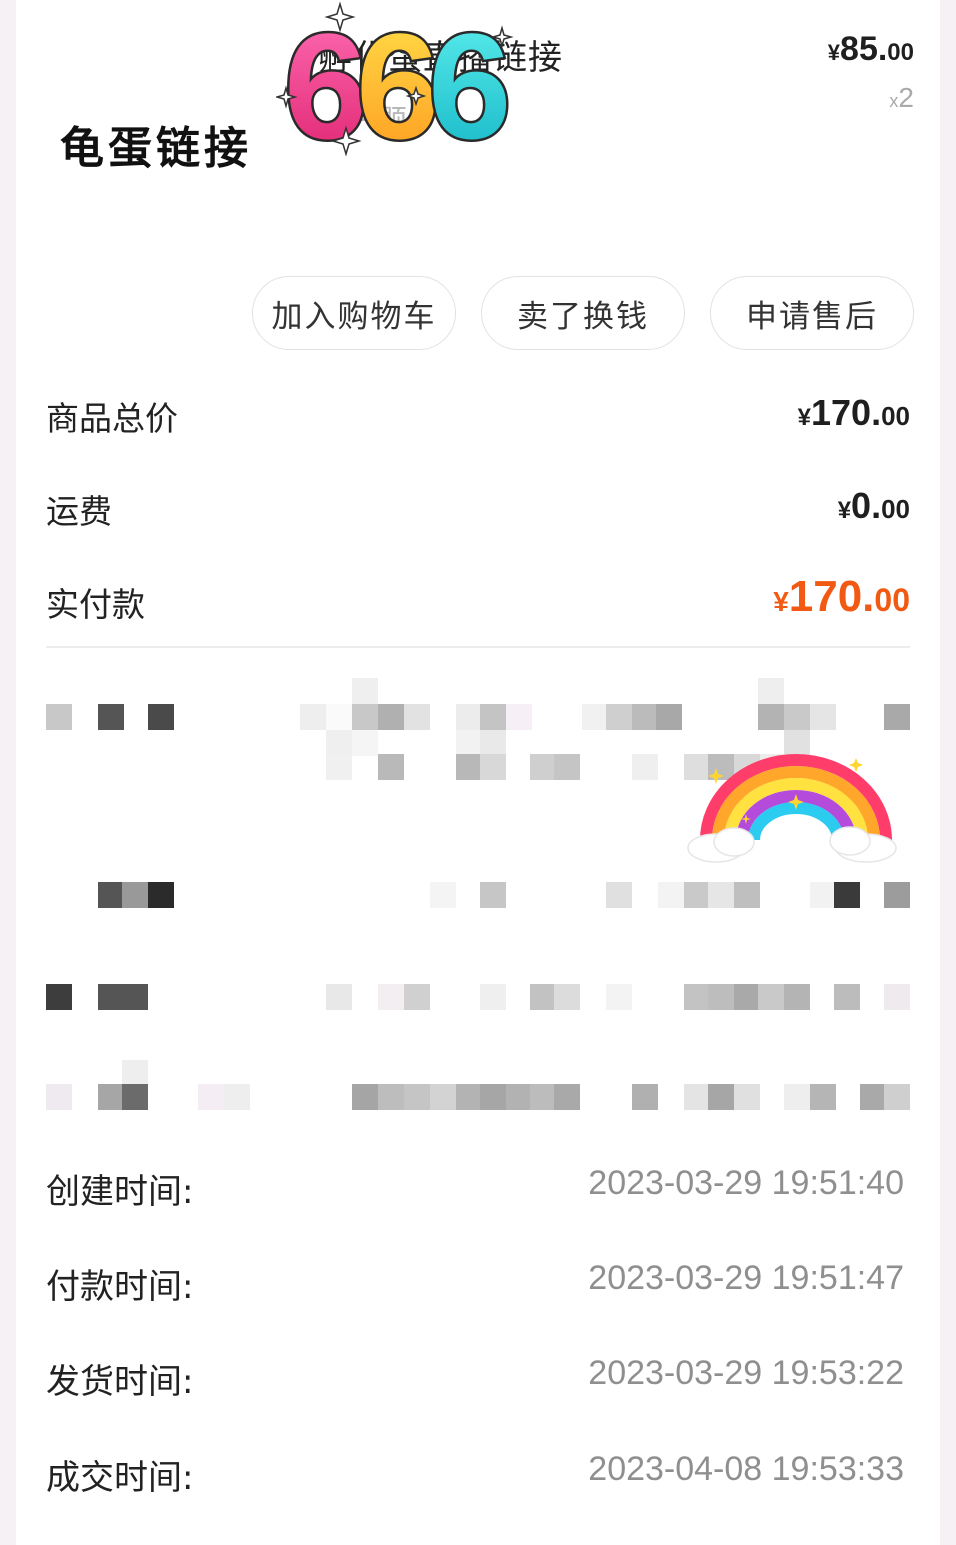 Image resolution: width=956 pixels, height=1545 pixels. What do you see at coordinates (79, 511) in the screenshot?
I see `shipping-label: 运费` at bounding box center [79, 511].